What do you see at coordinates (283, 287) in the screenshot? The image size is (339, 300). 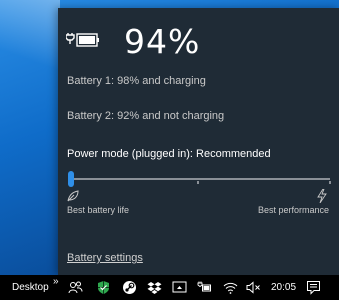 I see `clock-time: 20:05` at bounding box center [283, 287].